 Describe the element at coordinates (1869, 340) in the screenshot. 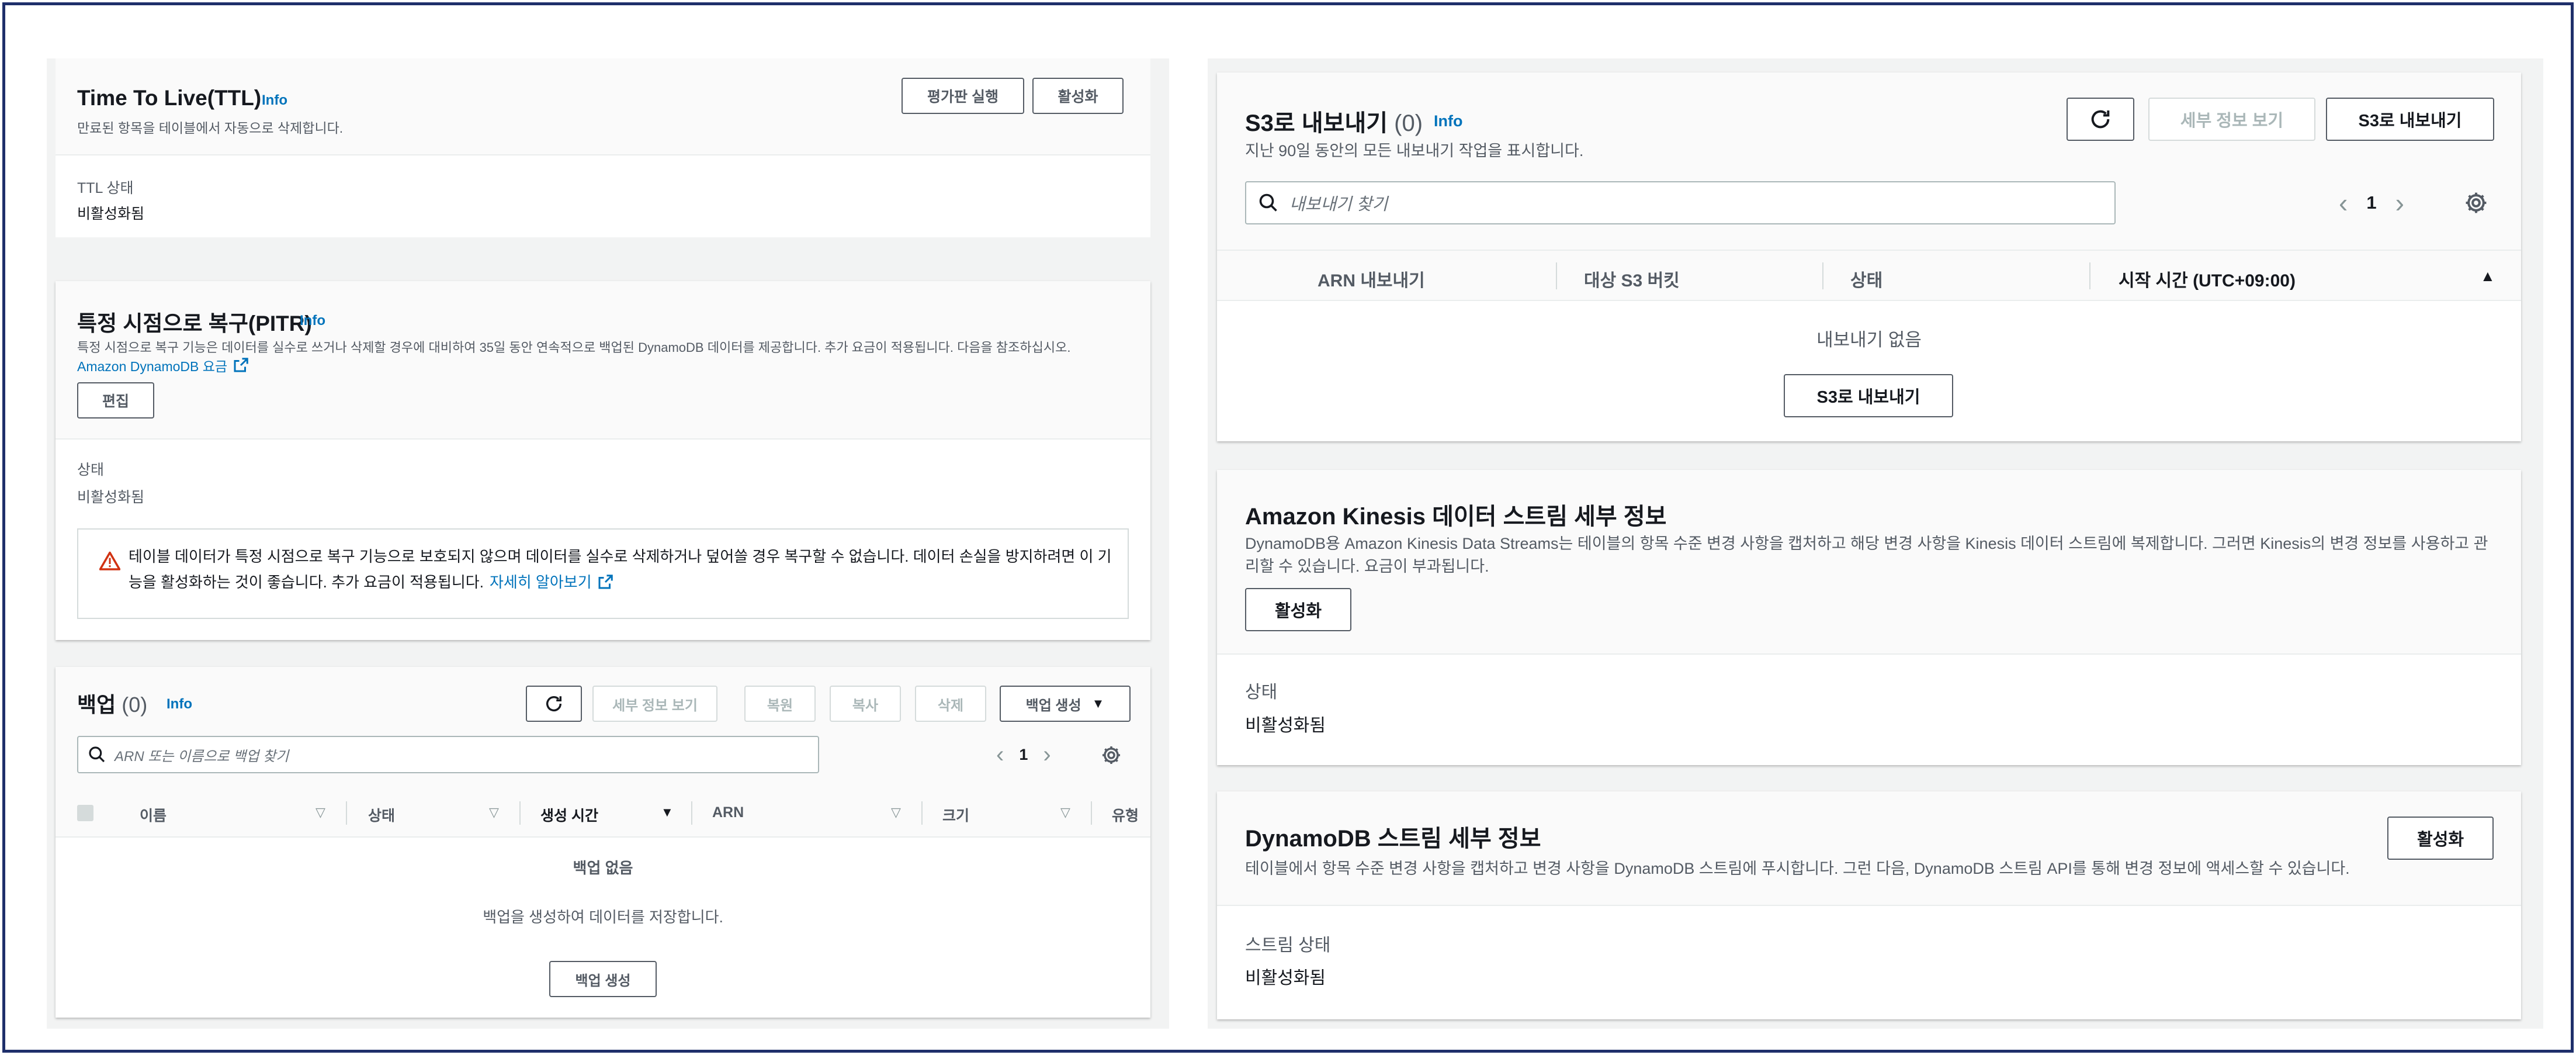

I see `s3-export-empty-title: 내보내기 없음` at that location.